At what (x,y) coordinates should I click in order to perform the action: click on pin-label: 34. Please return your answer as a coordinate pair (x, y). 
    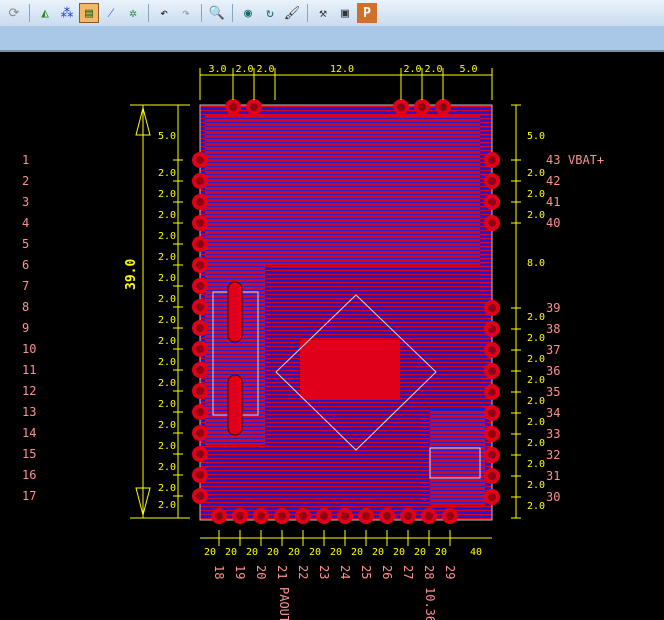
    Looking at the image, I should click on (553, 413).